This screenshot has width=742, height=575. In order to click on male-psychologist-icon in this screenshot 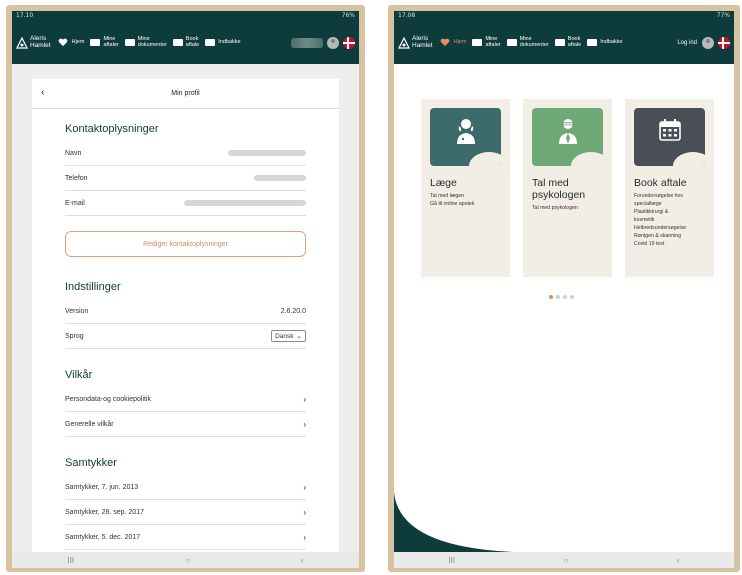, I will do `click(568, 131)`.